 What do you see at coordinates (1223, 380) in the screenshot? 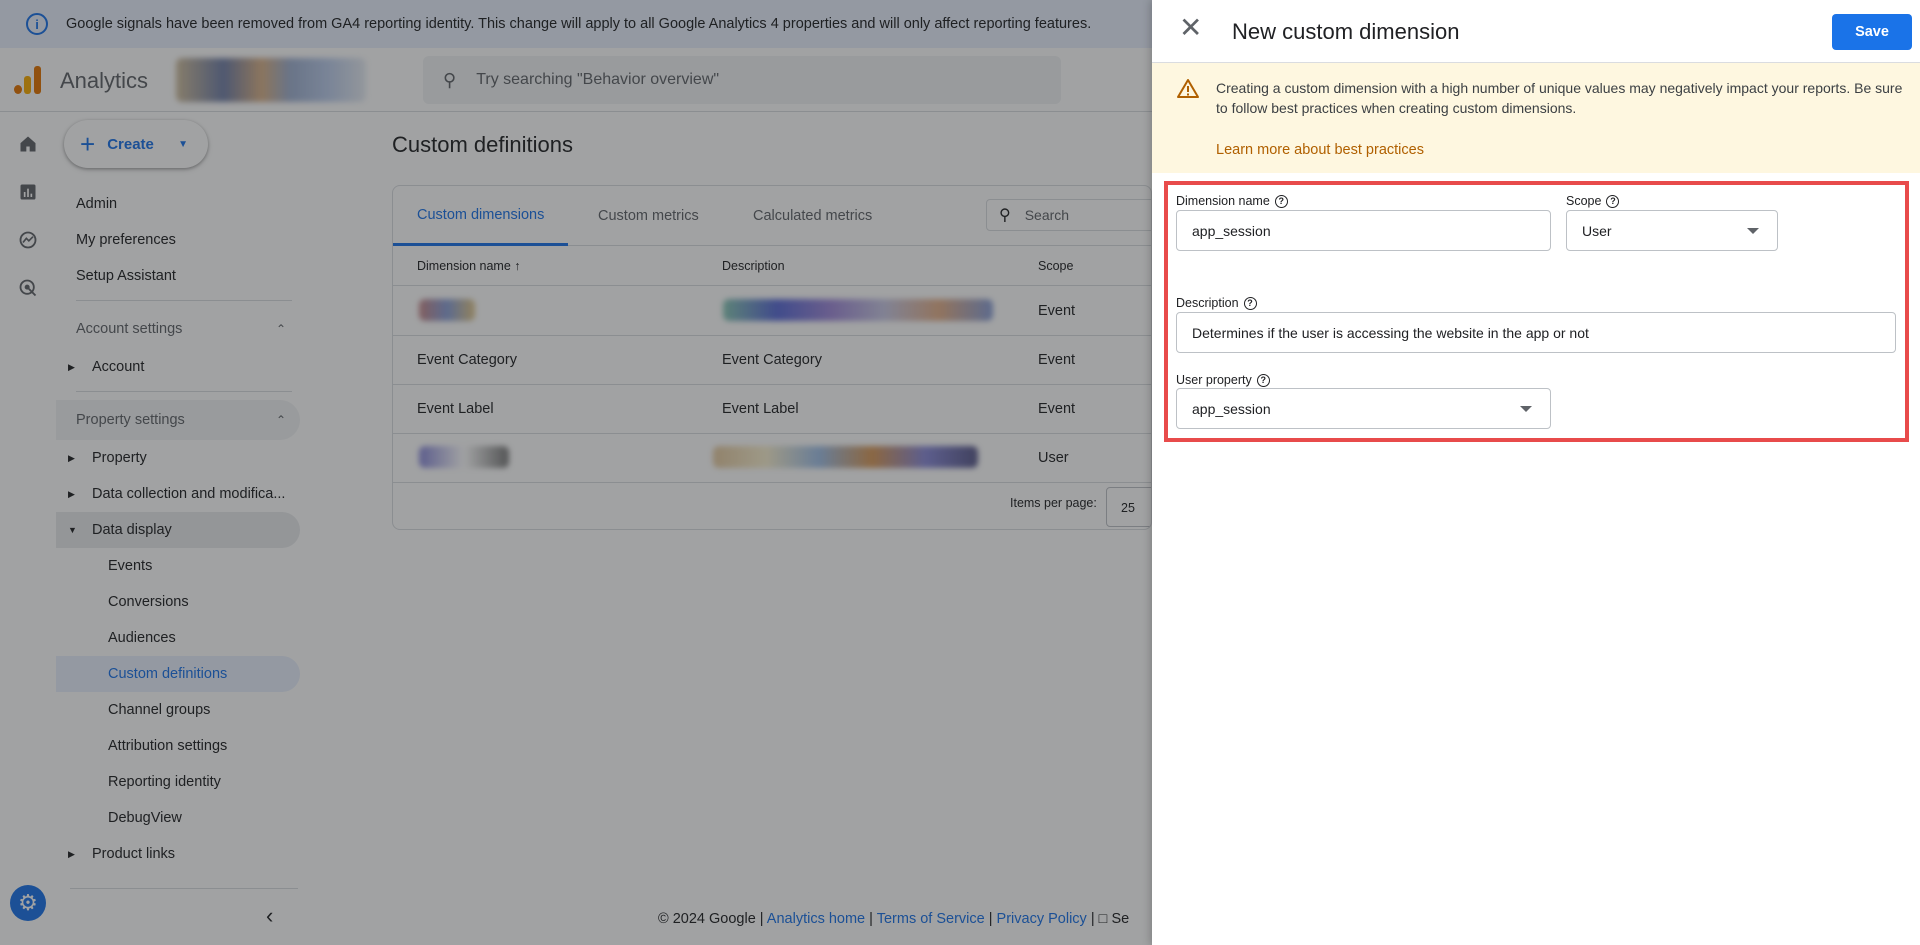
I see `user-property-label: User property ?` at bounding box center [1223, 380].